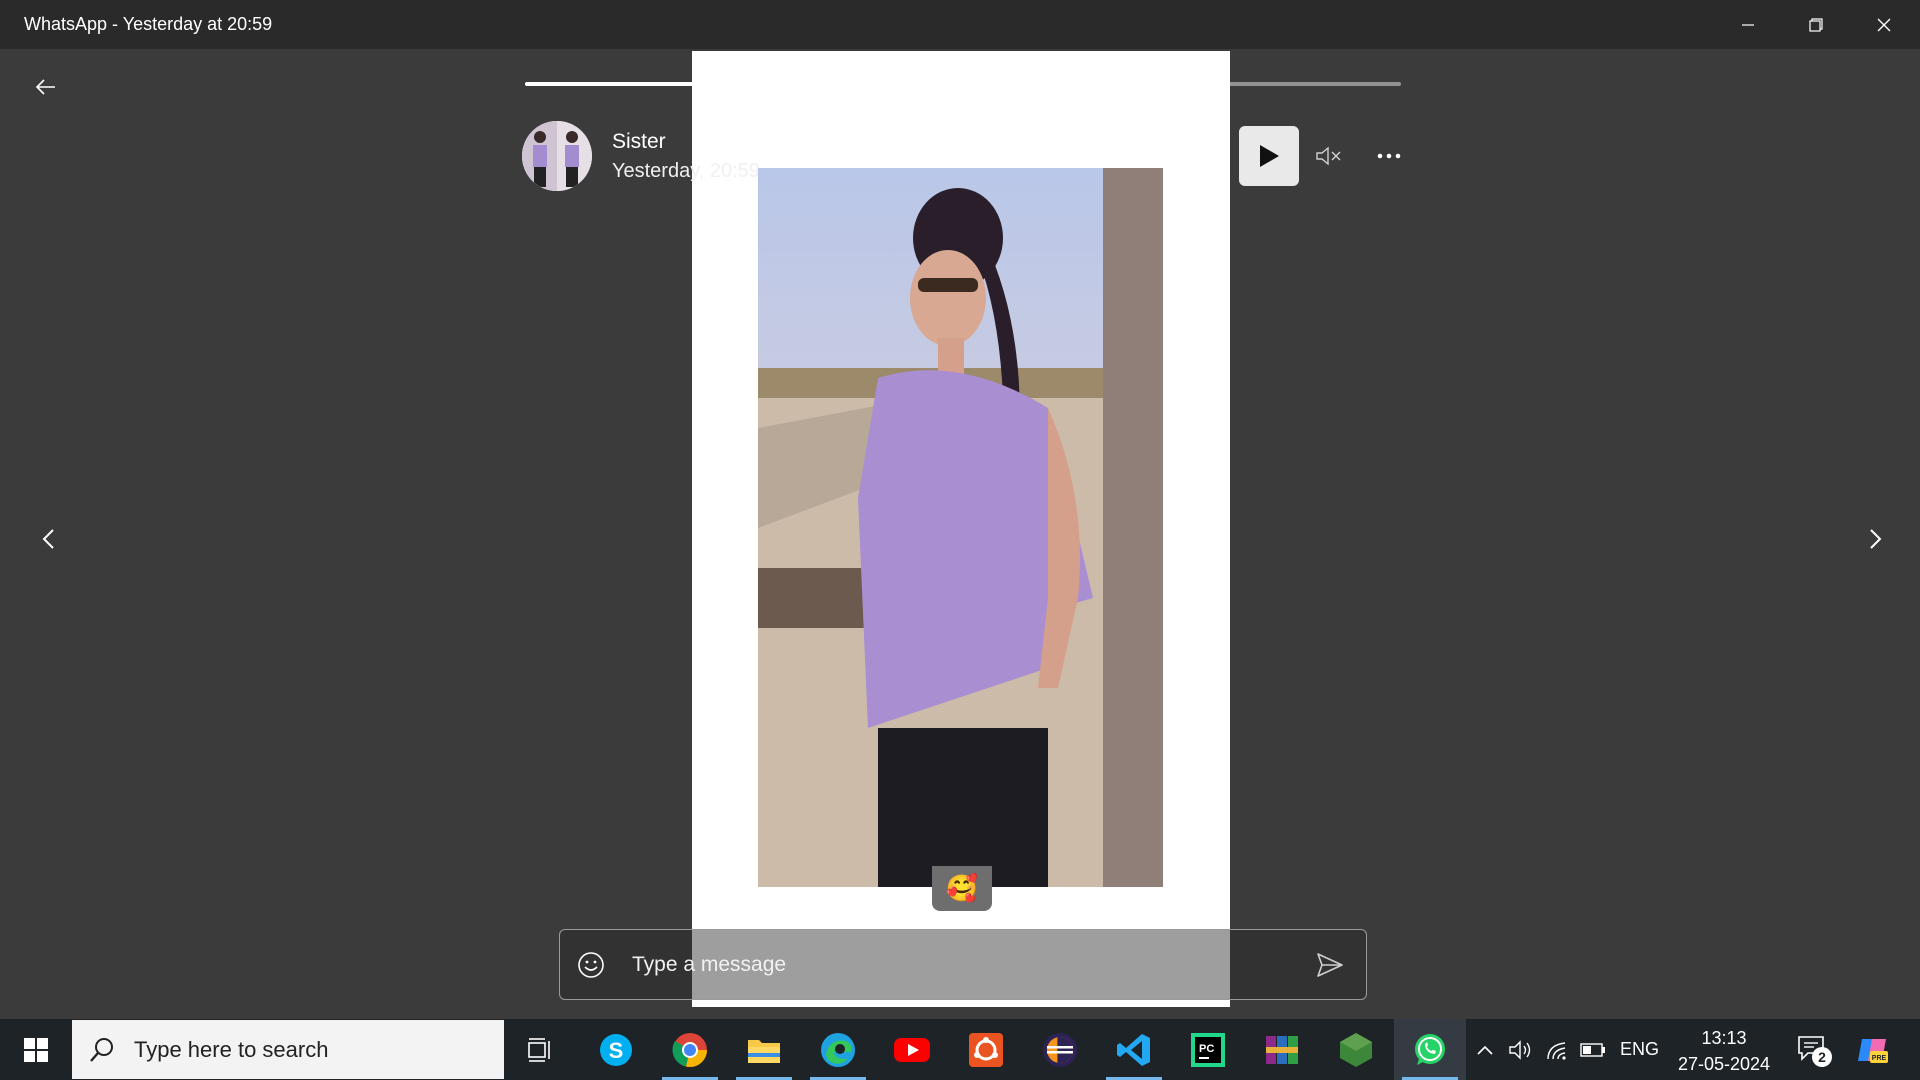 Image resolution: width=1920 pixels, height=1080 pixels. I want to click on taskbar-app-nodejs, so click(1356, 1049).